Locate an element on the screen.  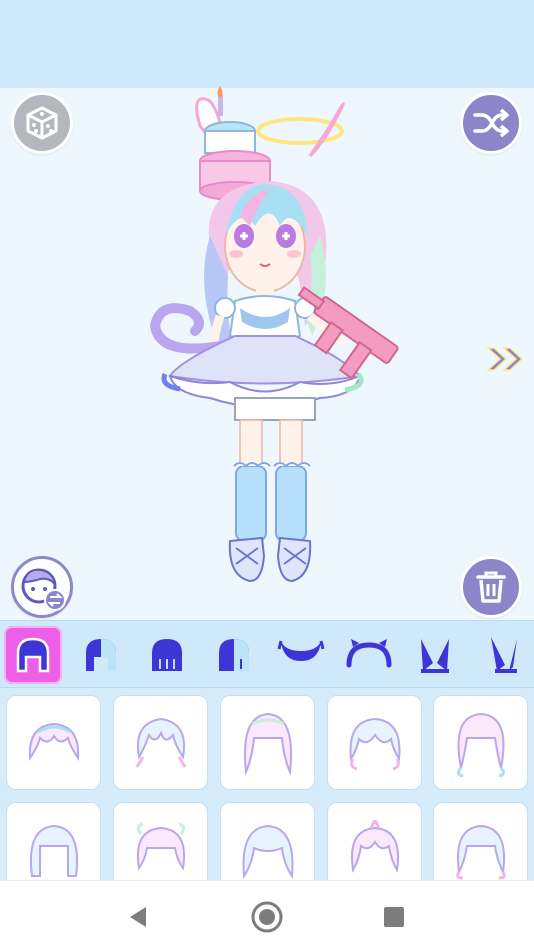
hair-full-icon is located at coordinates (33, 655).